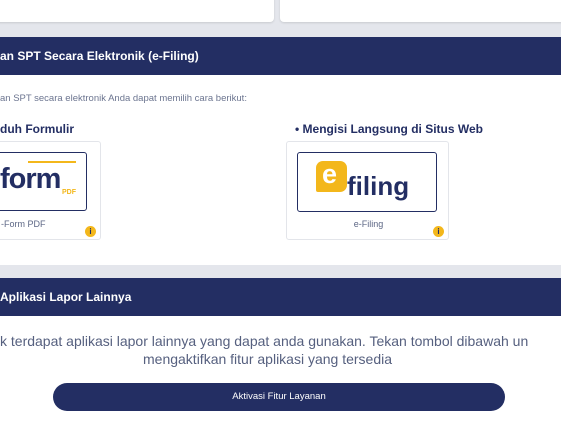  Describe the element at coordinates (30, 179) in the screenshot. I see `eform-logo-text: form` at that location.